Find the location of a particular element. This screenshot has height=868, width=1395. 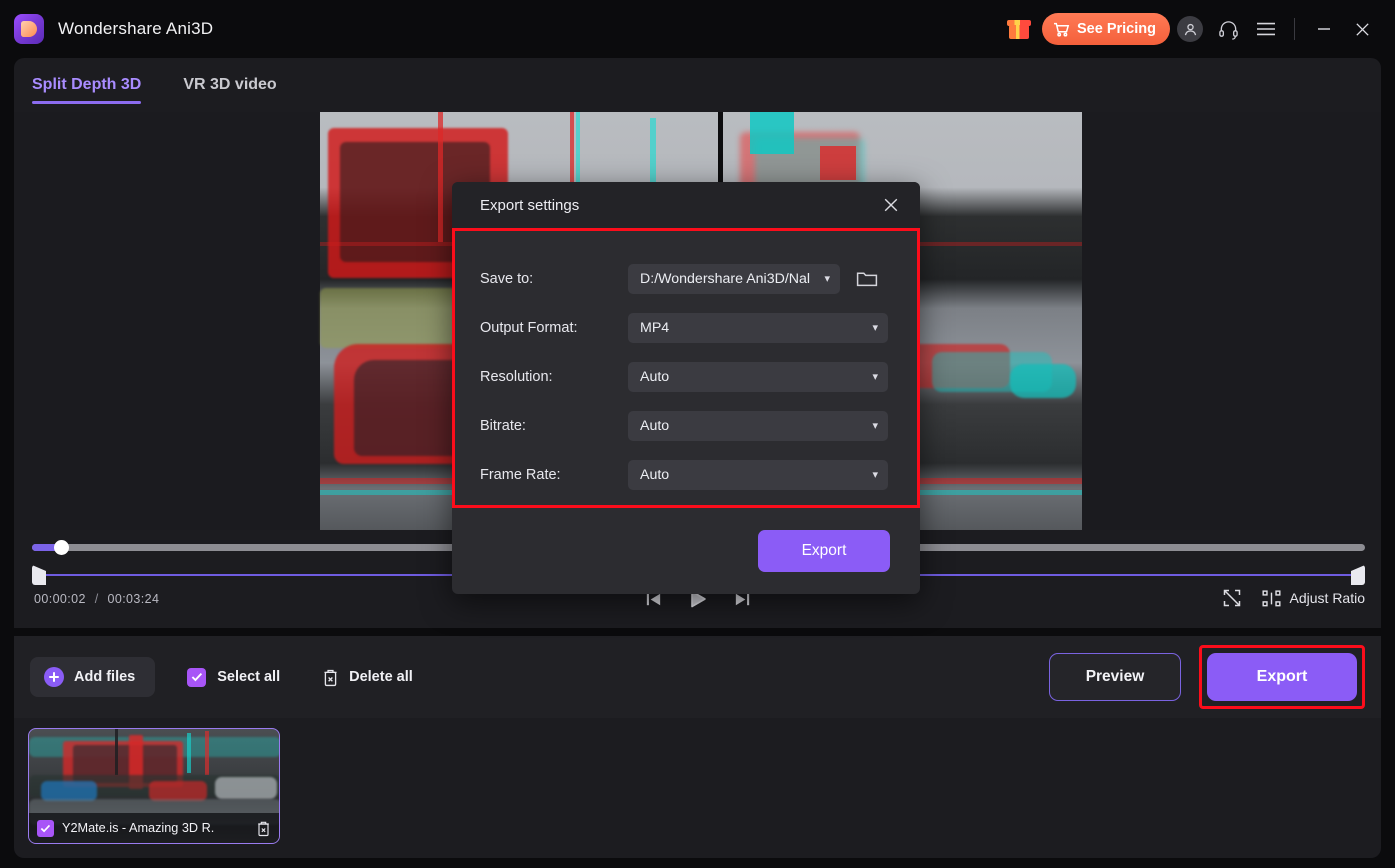

field-frame-rate: Frame Rate: Auto ▾ is located at coordinates (685, 474).